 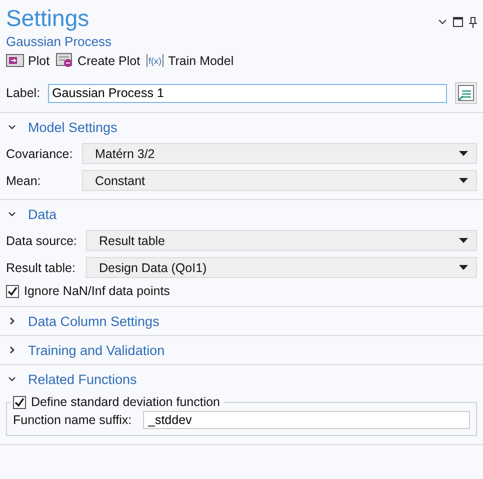 I want to click on dropdown: Result table, so click(x=281, y=240).